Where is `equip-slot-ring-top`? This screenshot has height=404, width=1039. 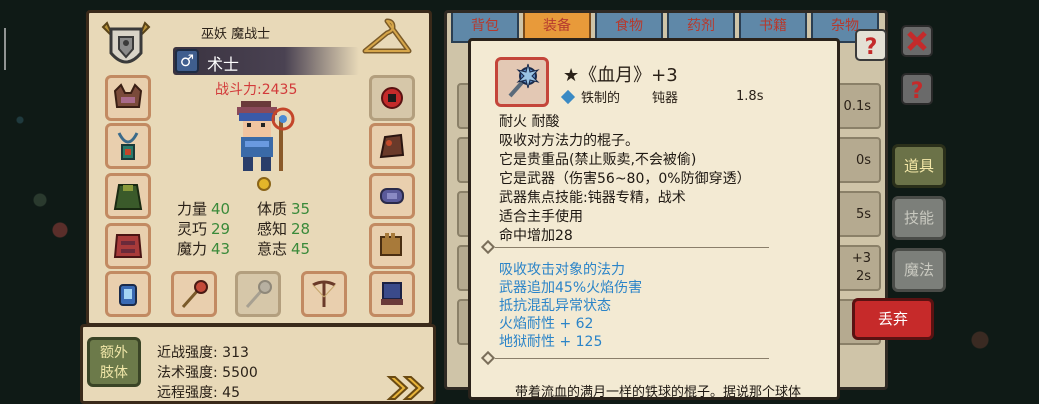
equip-slot-ring-top is located at coordinates (392, 98).